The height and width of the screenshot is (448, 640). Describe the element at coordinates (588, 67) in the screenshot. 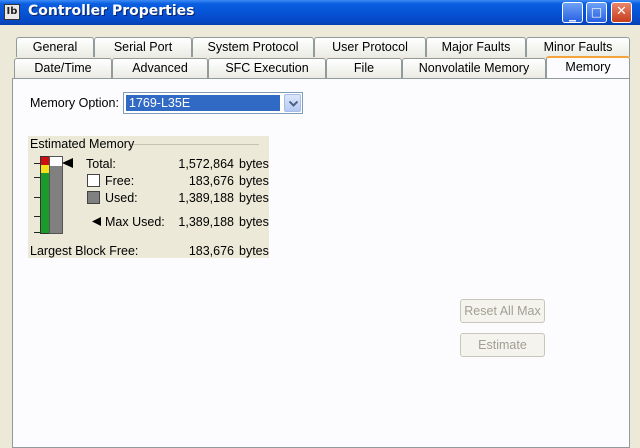

I see `tab-memory: Memory` at that location.